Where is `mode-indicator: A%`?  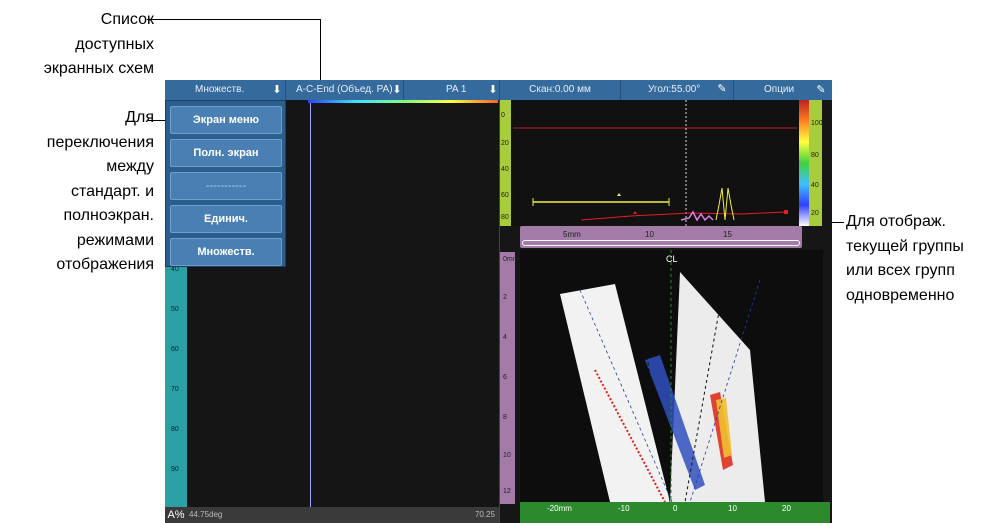 mode-indicator: A% is located at coordinates (176, 515).